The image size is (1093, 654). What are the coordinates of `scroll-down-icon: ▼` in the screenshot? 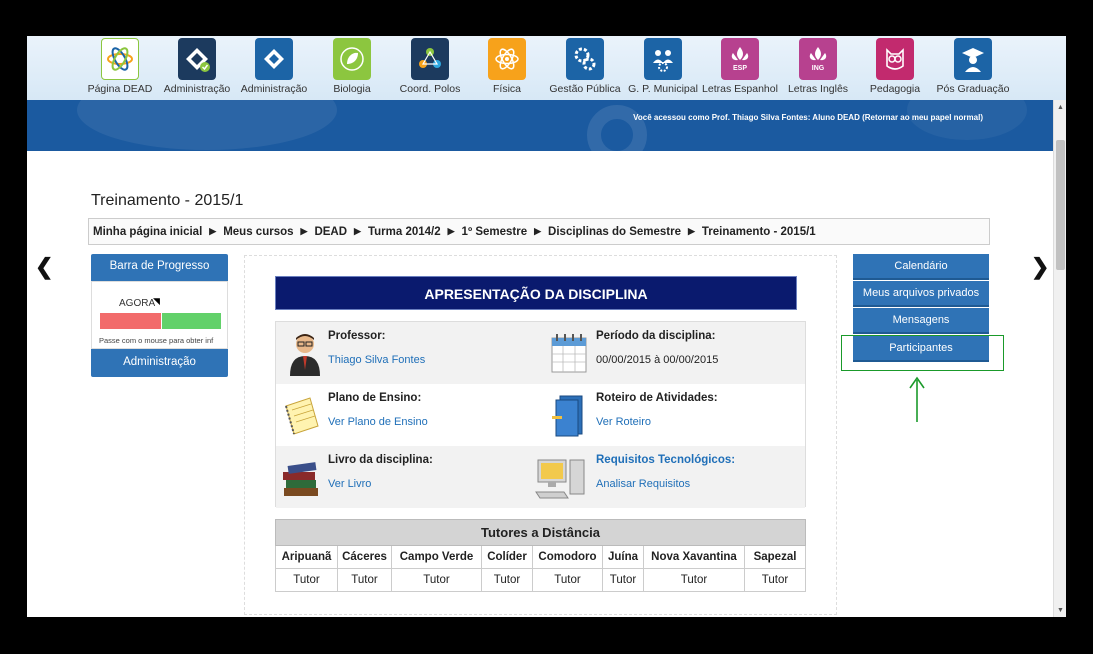 It's located at (1060, 610).